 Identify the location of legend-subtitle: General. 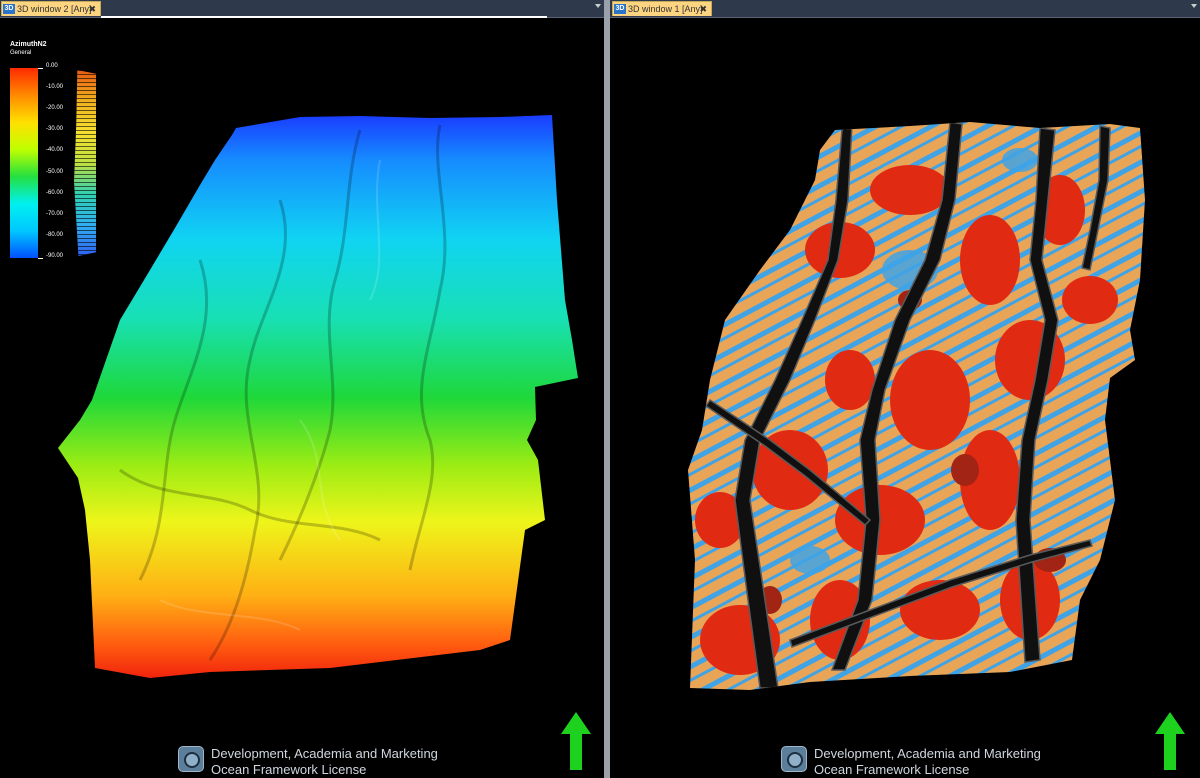
(21, 53).